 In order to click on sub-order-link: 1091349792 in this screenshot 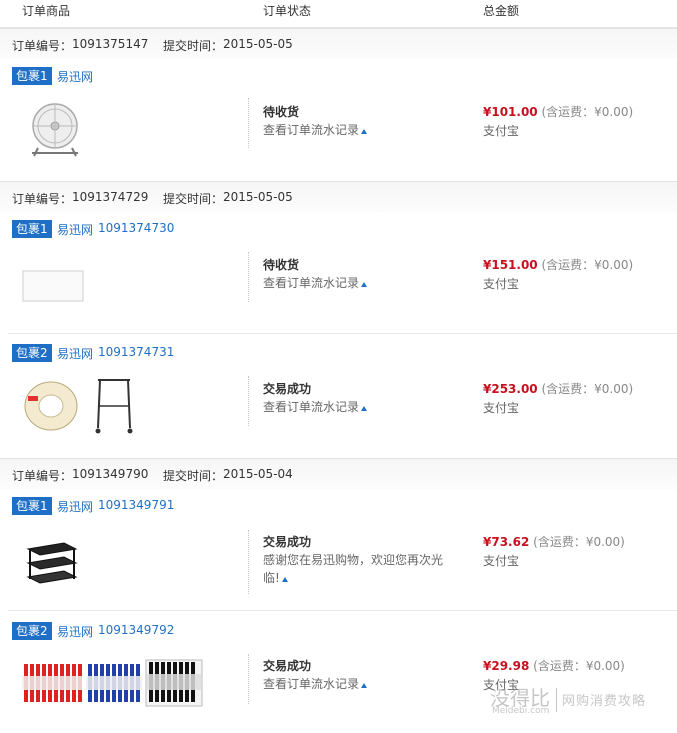, I will do `click(136, 630)`.